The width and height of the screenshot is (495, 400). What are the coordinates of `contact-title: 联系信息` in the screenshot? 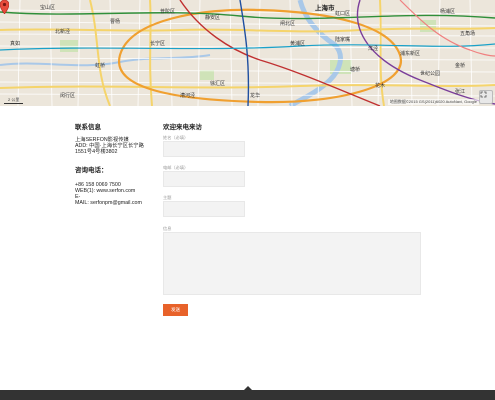 It's located at (88, 127).